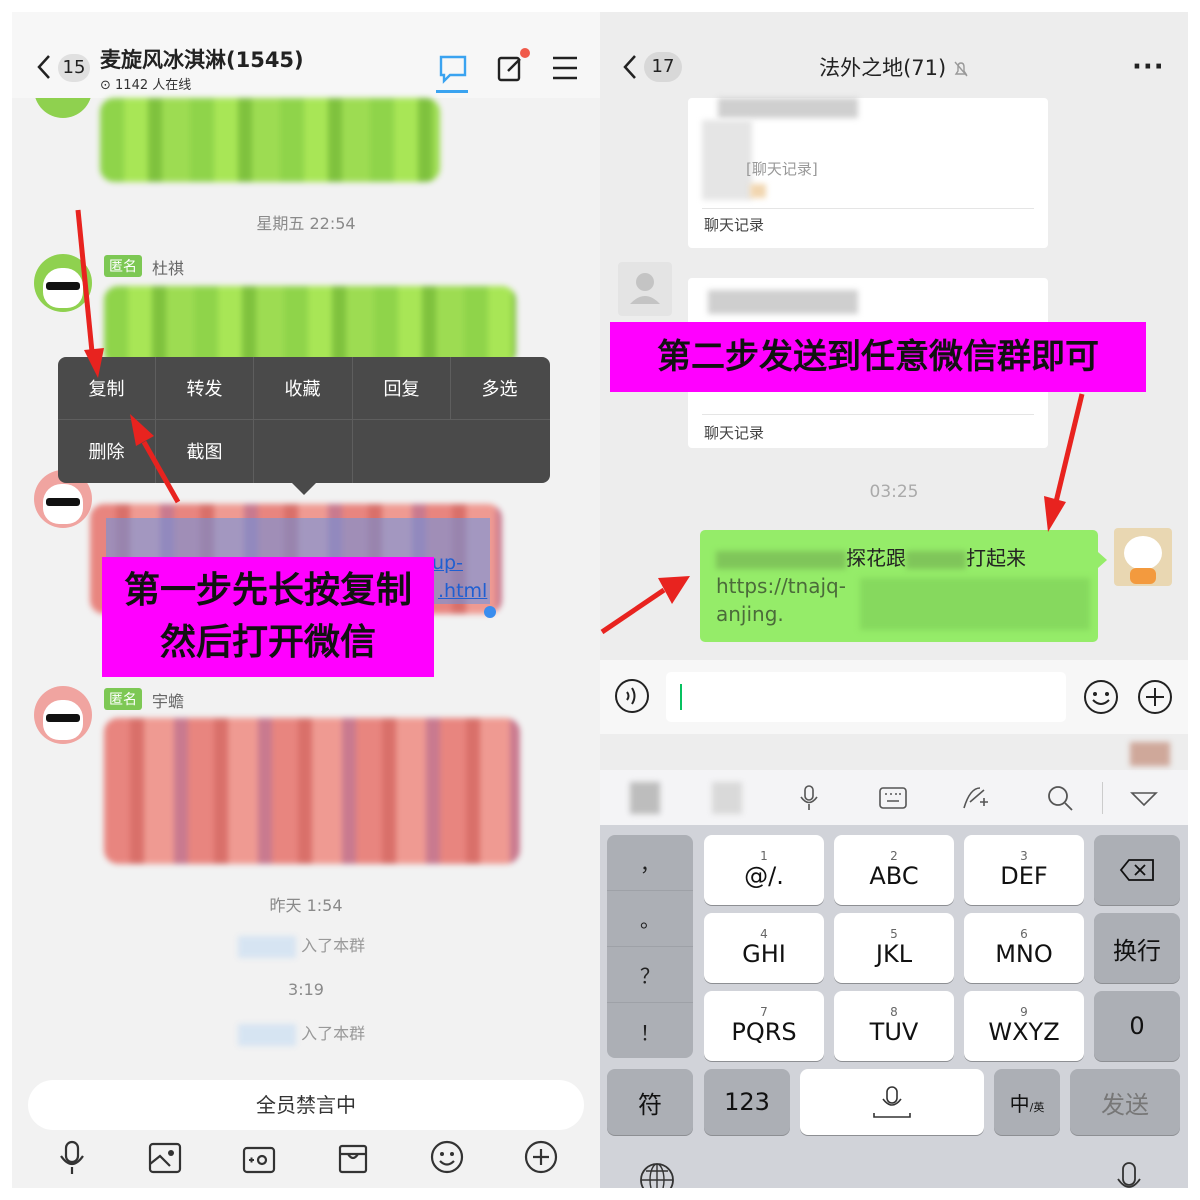  Describe the element at coordinates (893, 798) in the screenshot. I see `keyboard-icon` at that location.